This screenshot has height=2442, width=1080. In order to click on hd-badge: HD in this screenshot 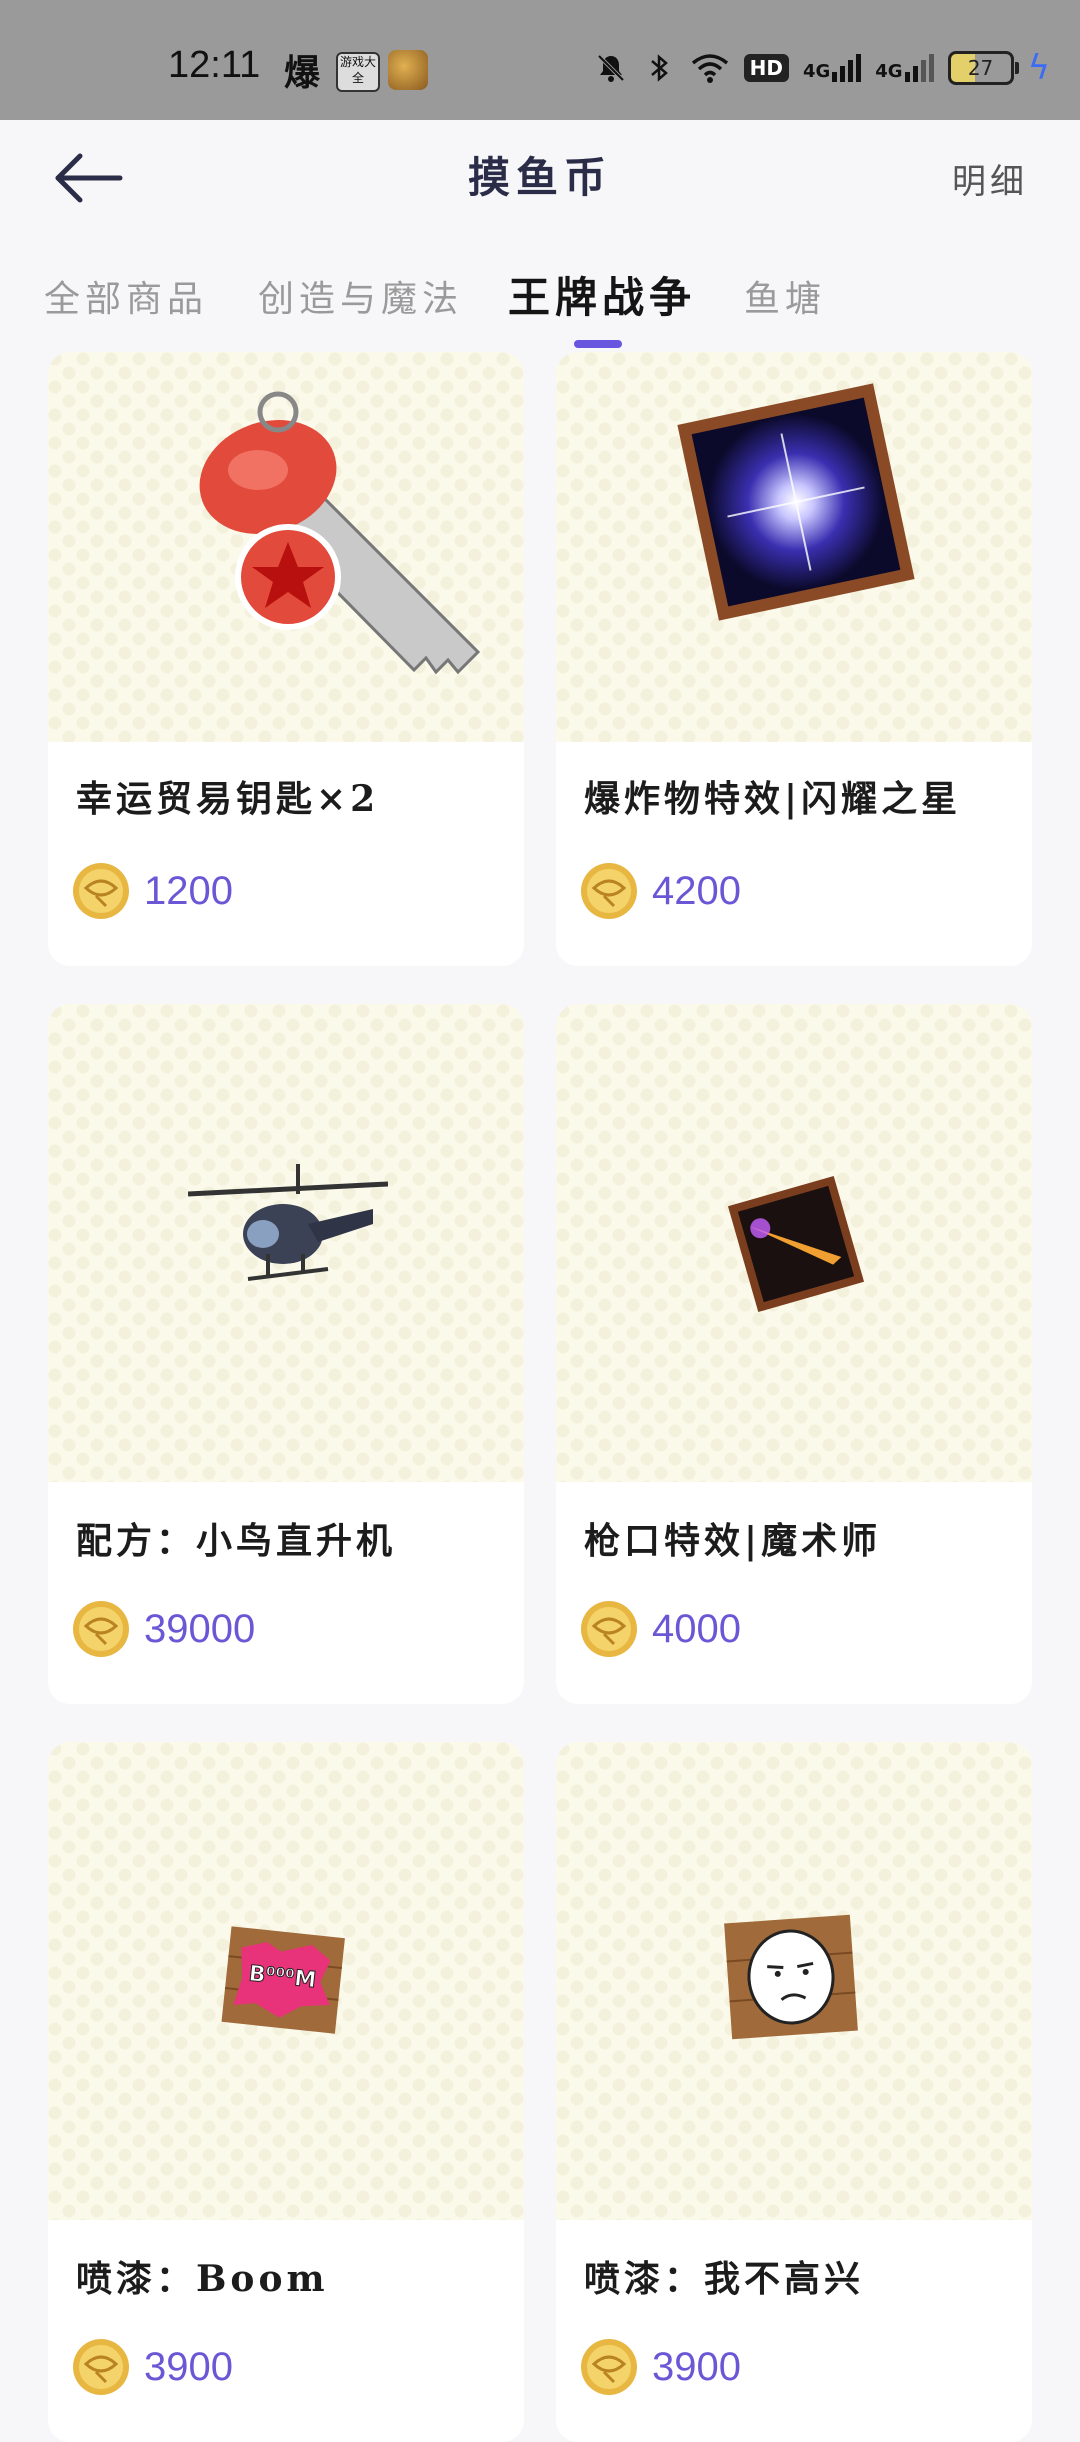, I will do `click(766, 68)`.